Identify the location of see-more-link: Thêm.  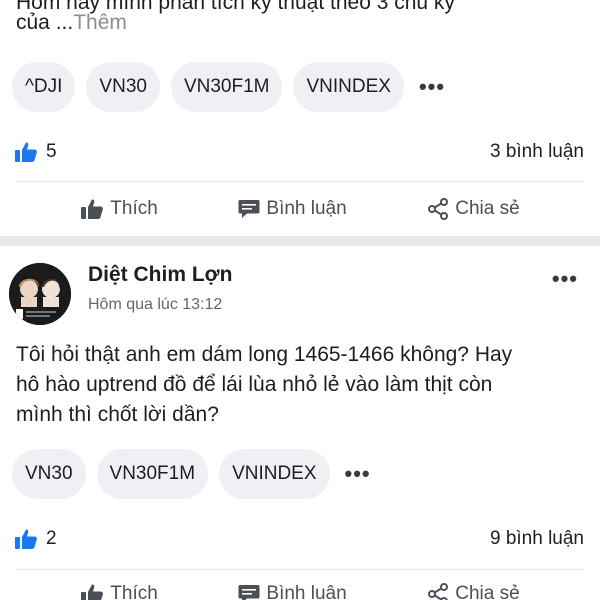
(100, 22).